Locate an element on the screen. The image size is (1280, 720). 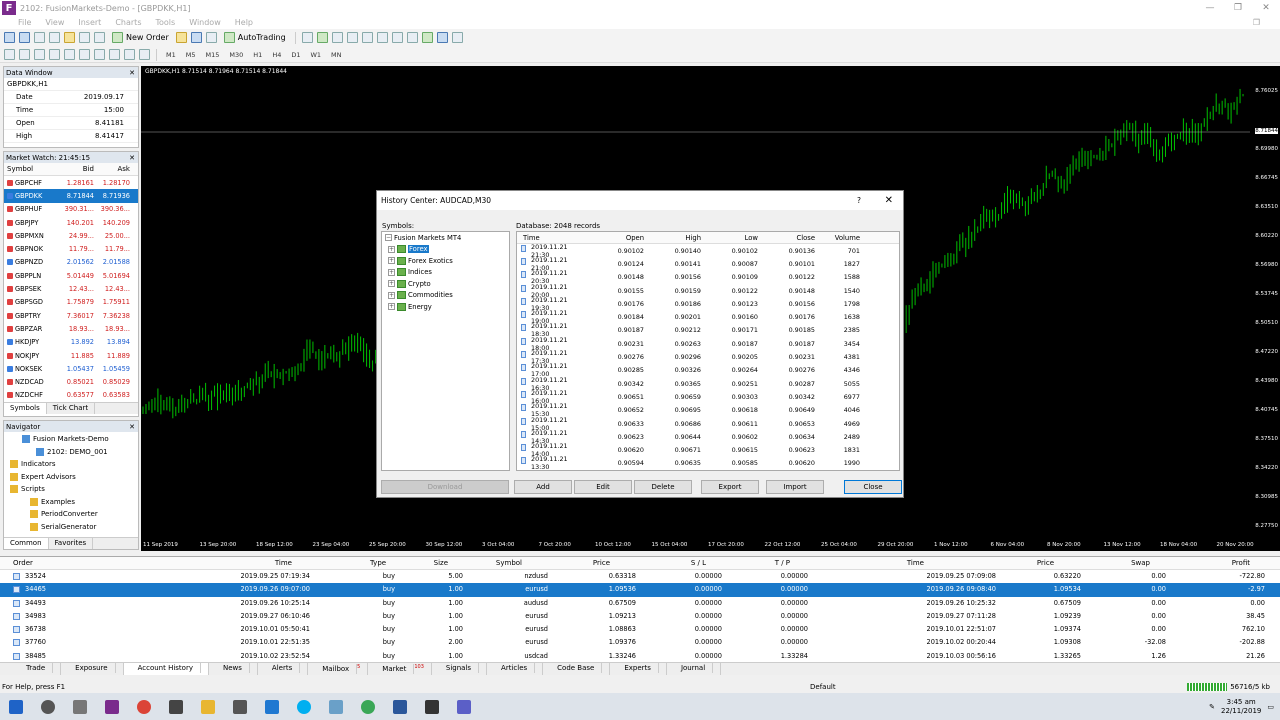
market-watch-row: GBPNZD 2.01562 2.01588 is located at coordinates (71, 262).